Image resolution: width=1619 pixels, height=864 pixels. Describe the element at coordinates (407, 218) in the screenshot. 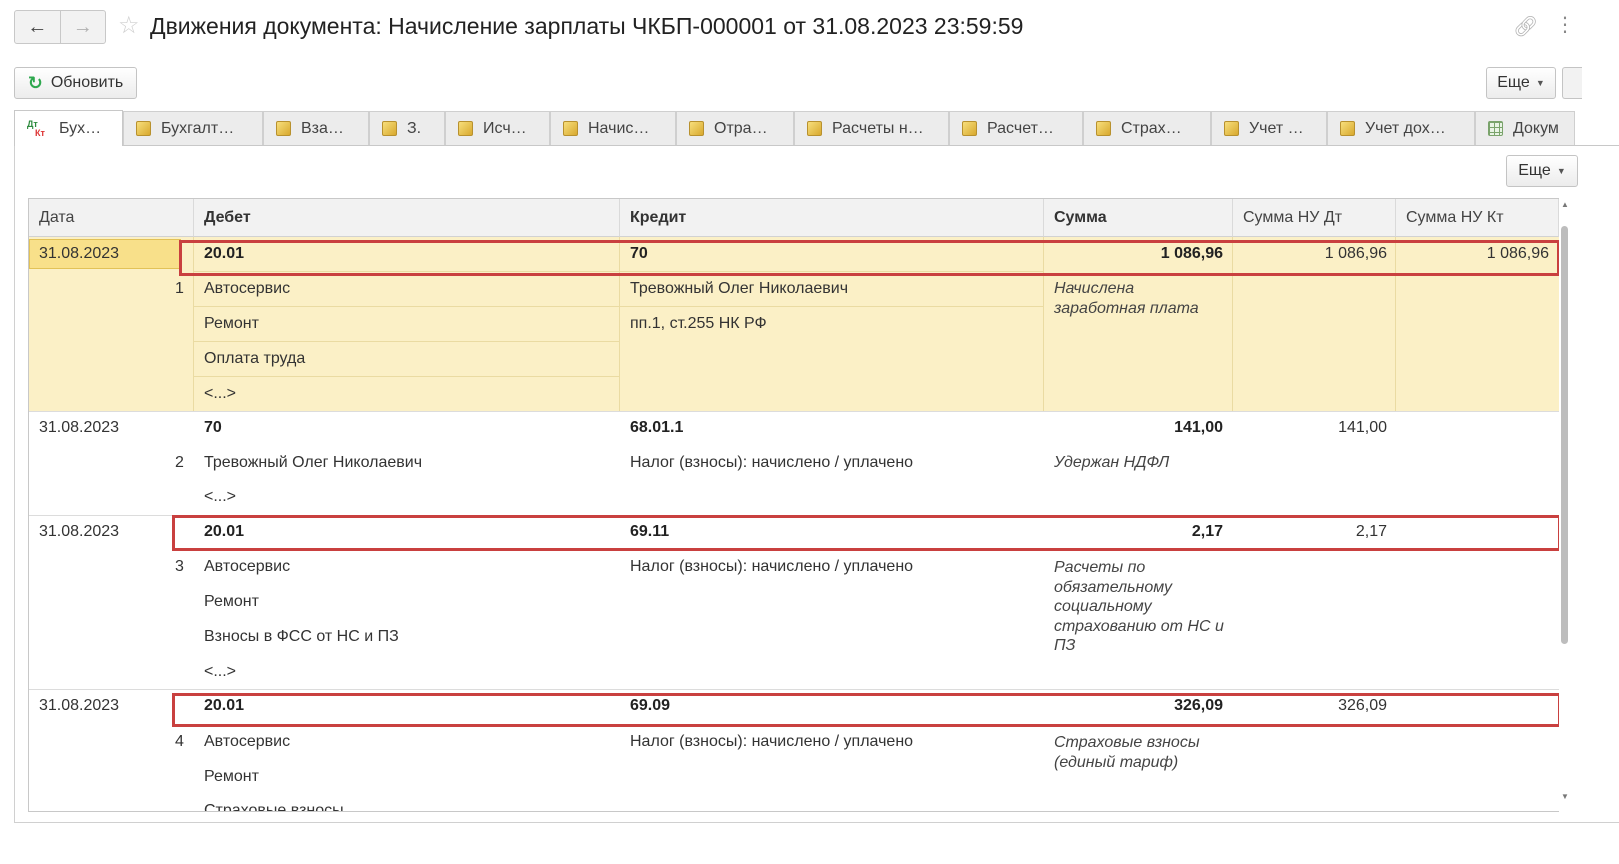

I see `col-debit: Дебет` at that location.